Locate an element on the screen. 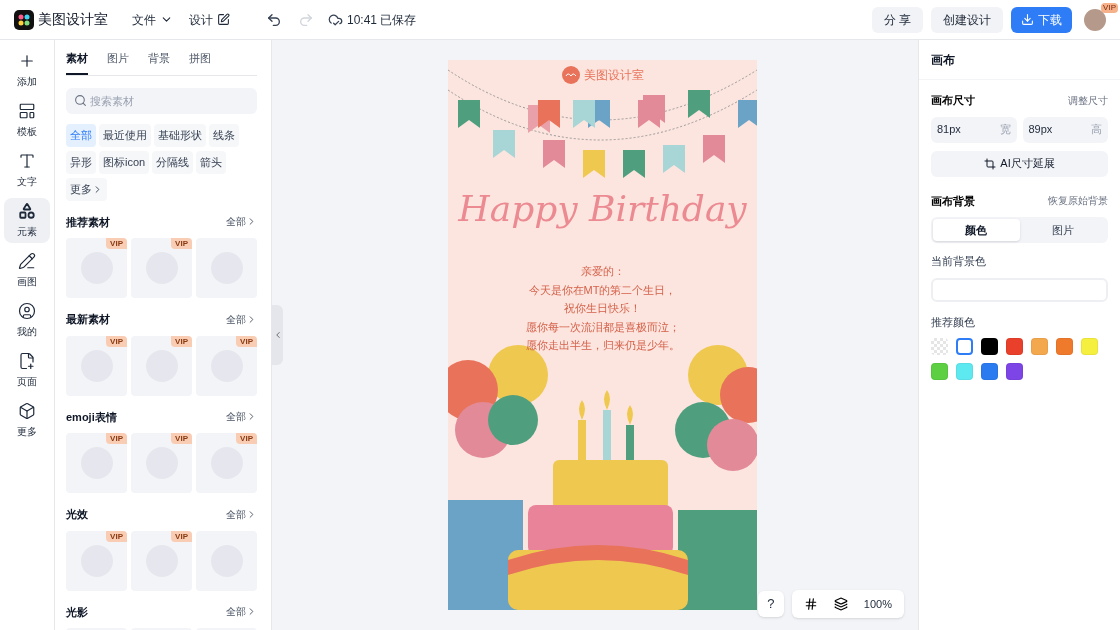  search-field: 搜索素材 is located at coordinates (161, 100).